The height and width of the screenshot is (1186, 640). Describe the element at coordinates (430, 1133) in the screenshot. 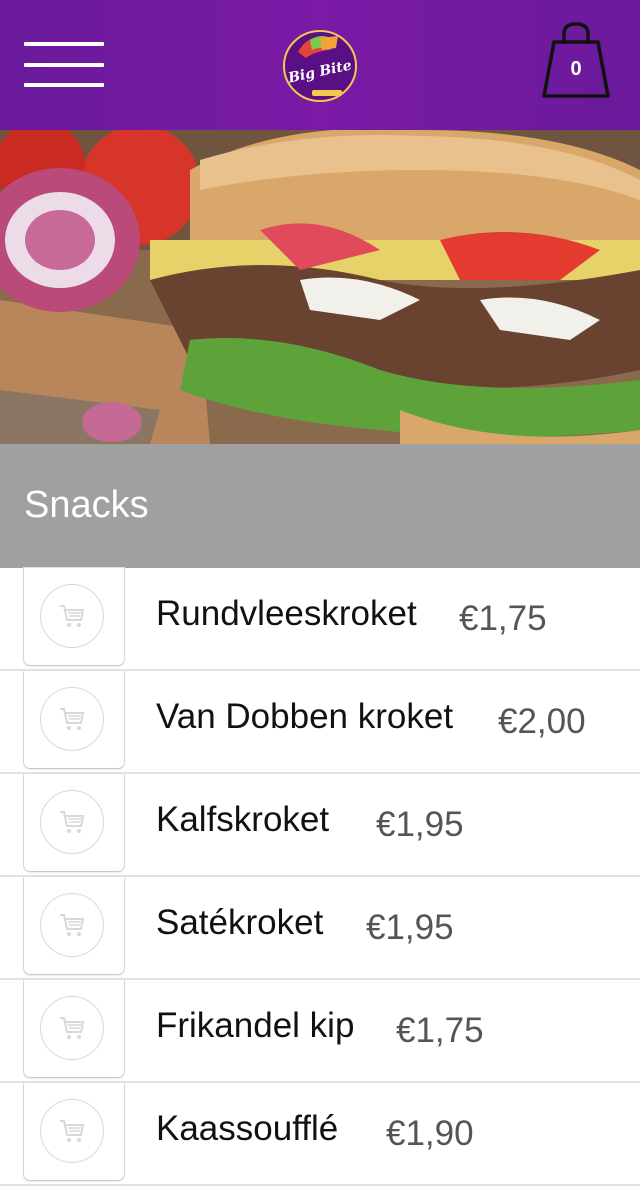

I see `product-price: €1,90` at that location.